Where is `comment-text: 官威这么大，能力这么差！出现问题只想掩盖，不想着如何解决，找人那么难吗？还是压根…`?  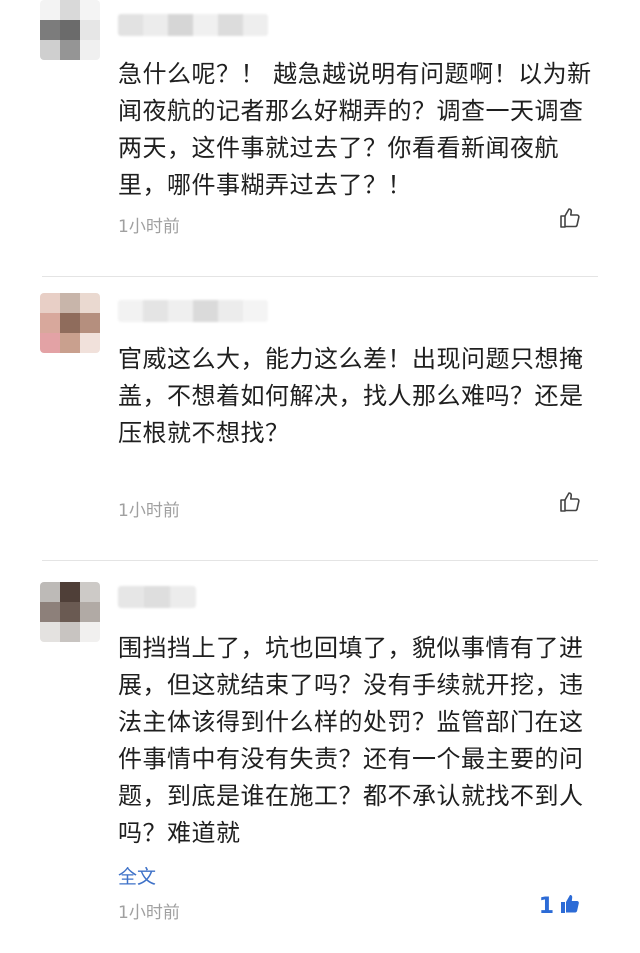 comment-text: 官威这么大，能力这么差！出现问题只想掩盖，不想着如何解决，找人那么难吗？还是压根… is located at coordinates (351, 396).